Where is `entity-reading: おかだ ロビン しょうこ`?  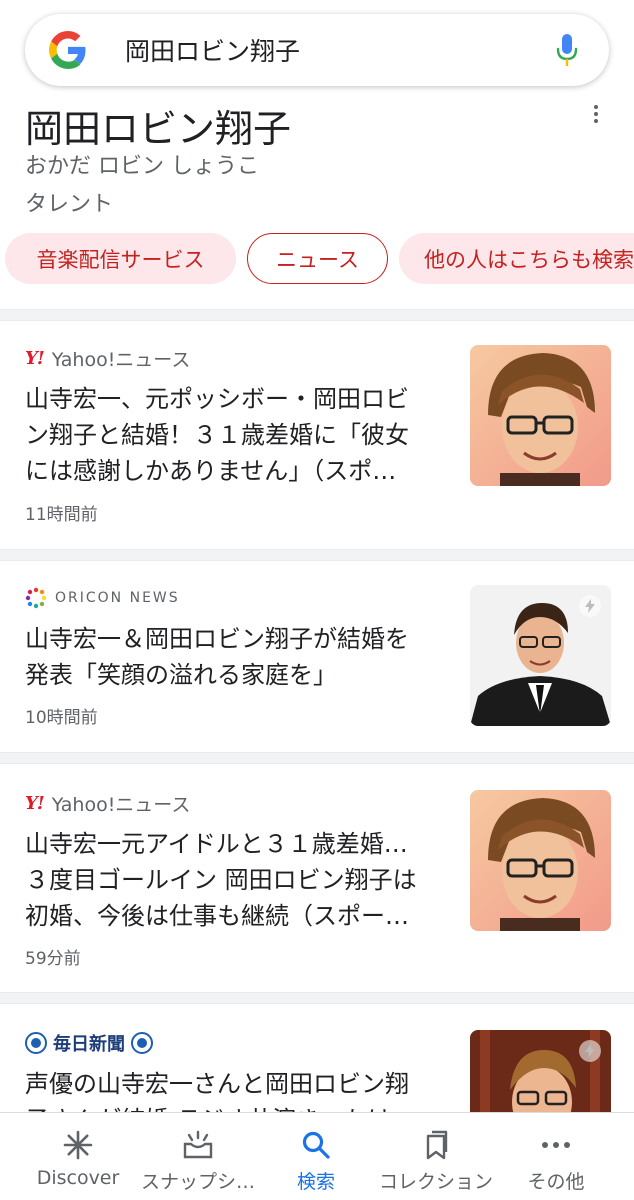
entity-reading: おかだ ロビン しょうこ is located at coordinates (142, 166).